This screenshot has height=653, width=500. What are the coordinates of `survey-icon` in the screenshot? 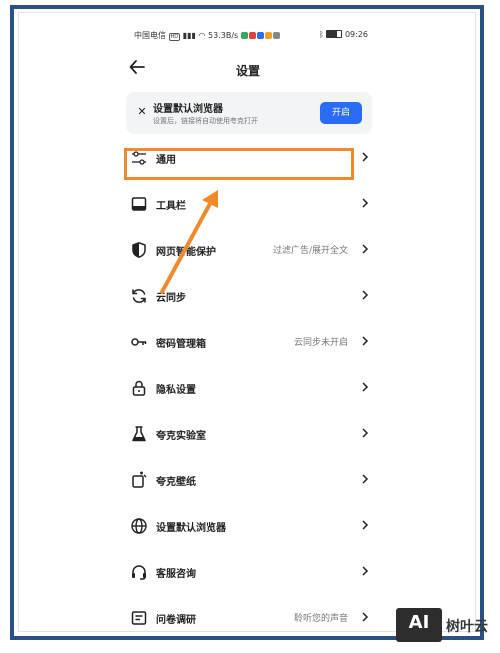 It's located at (139, 618).